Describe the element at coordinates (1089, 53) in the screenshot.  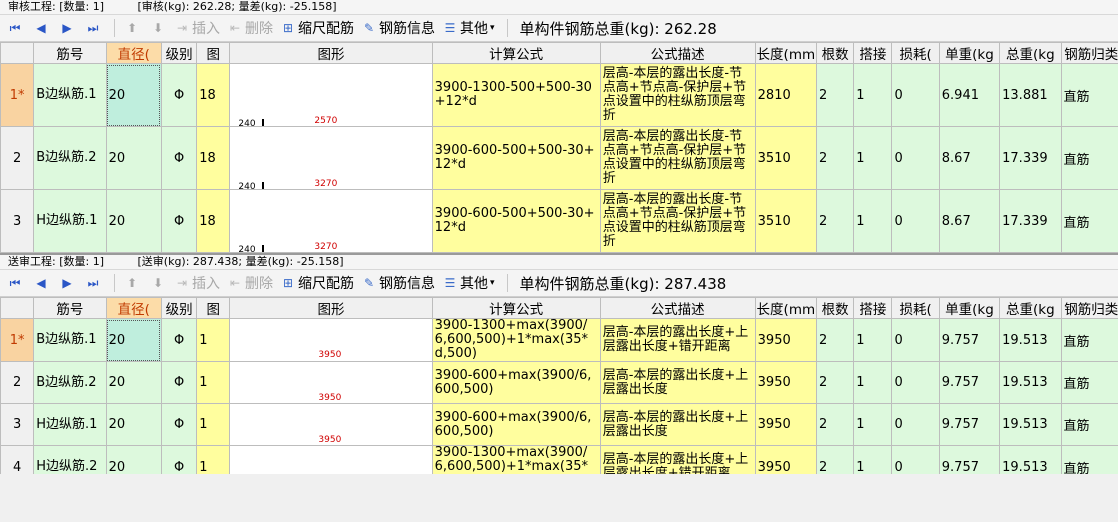
I see `column-header: 钢筋归类` at that location.